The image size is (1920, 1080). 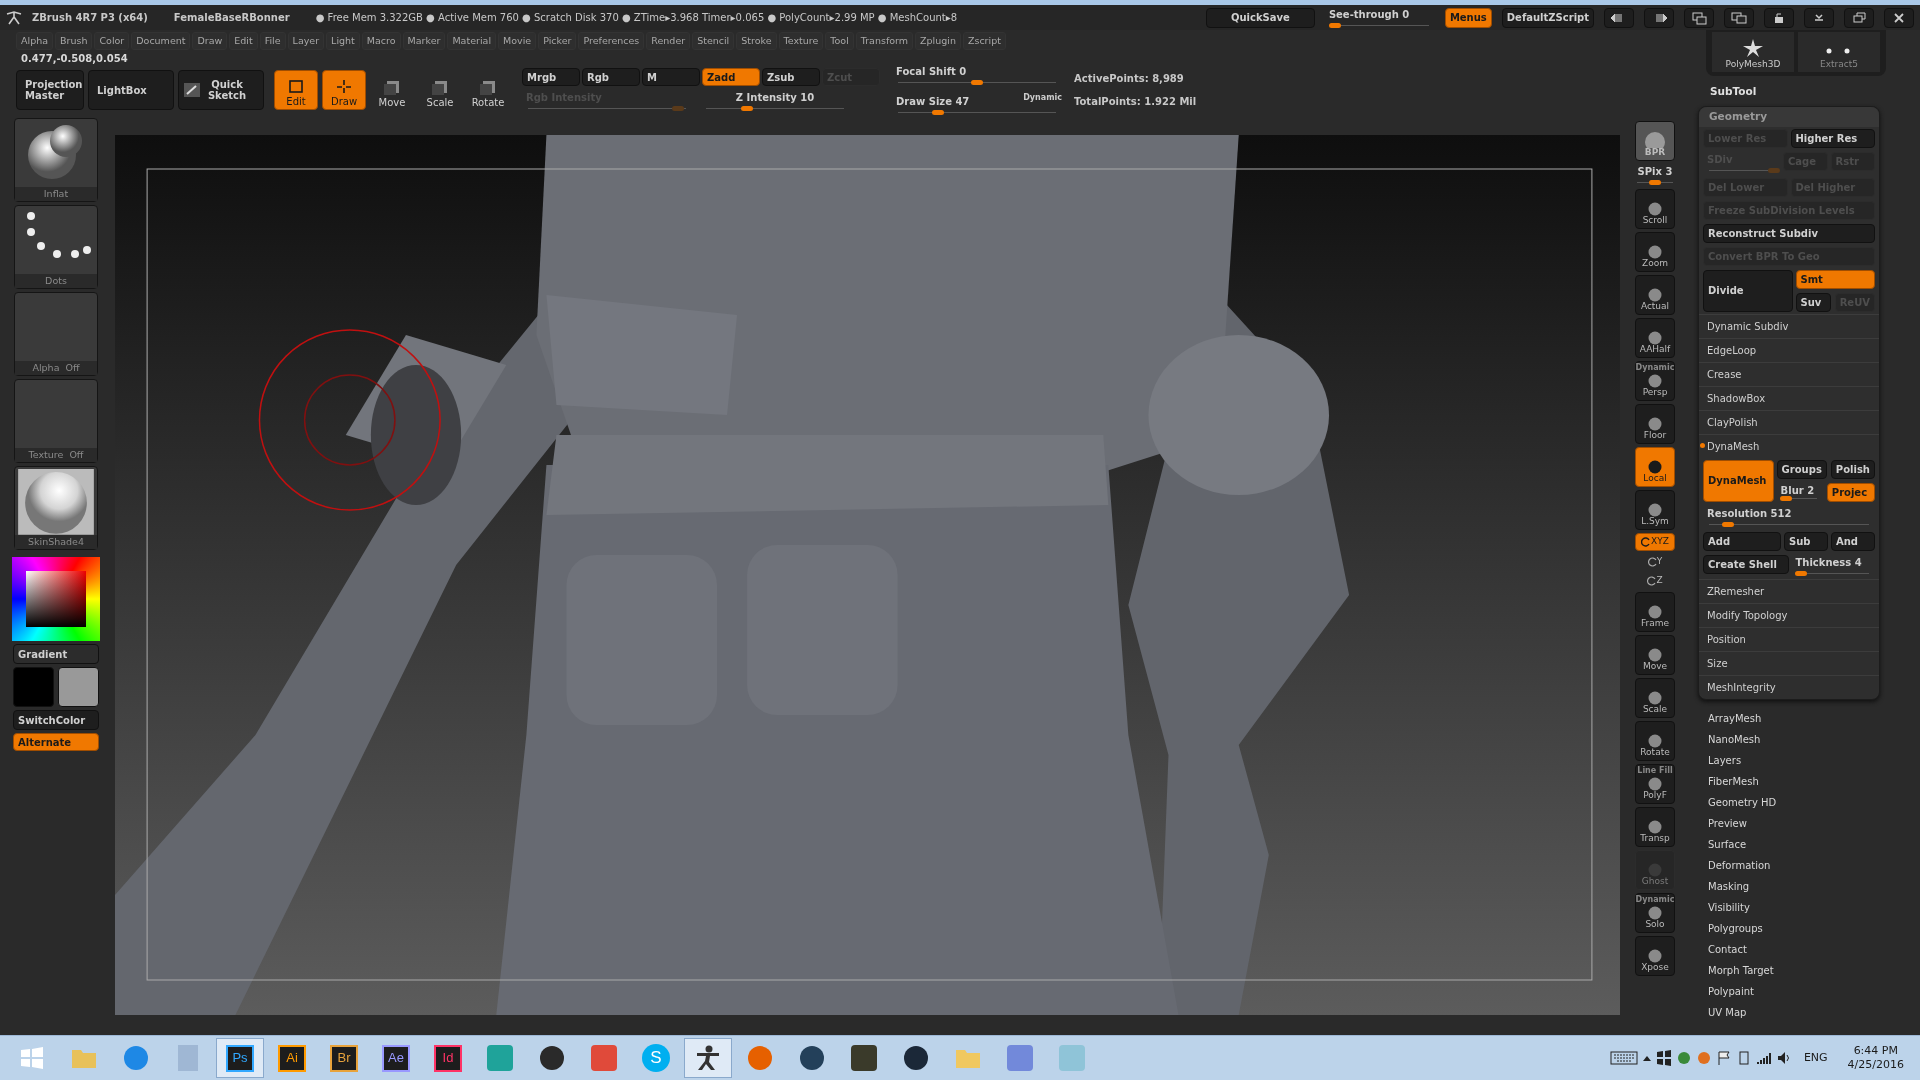 I want to click on clock-date: 4/25/2016, so click(x=1875, y=1065).